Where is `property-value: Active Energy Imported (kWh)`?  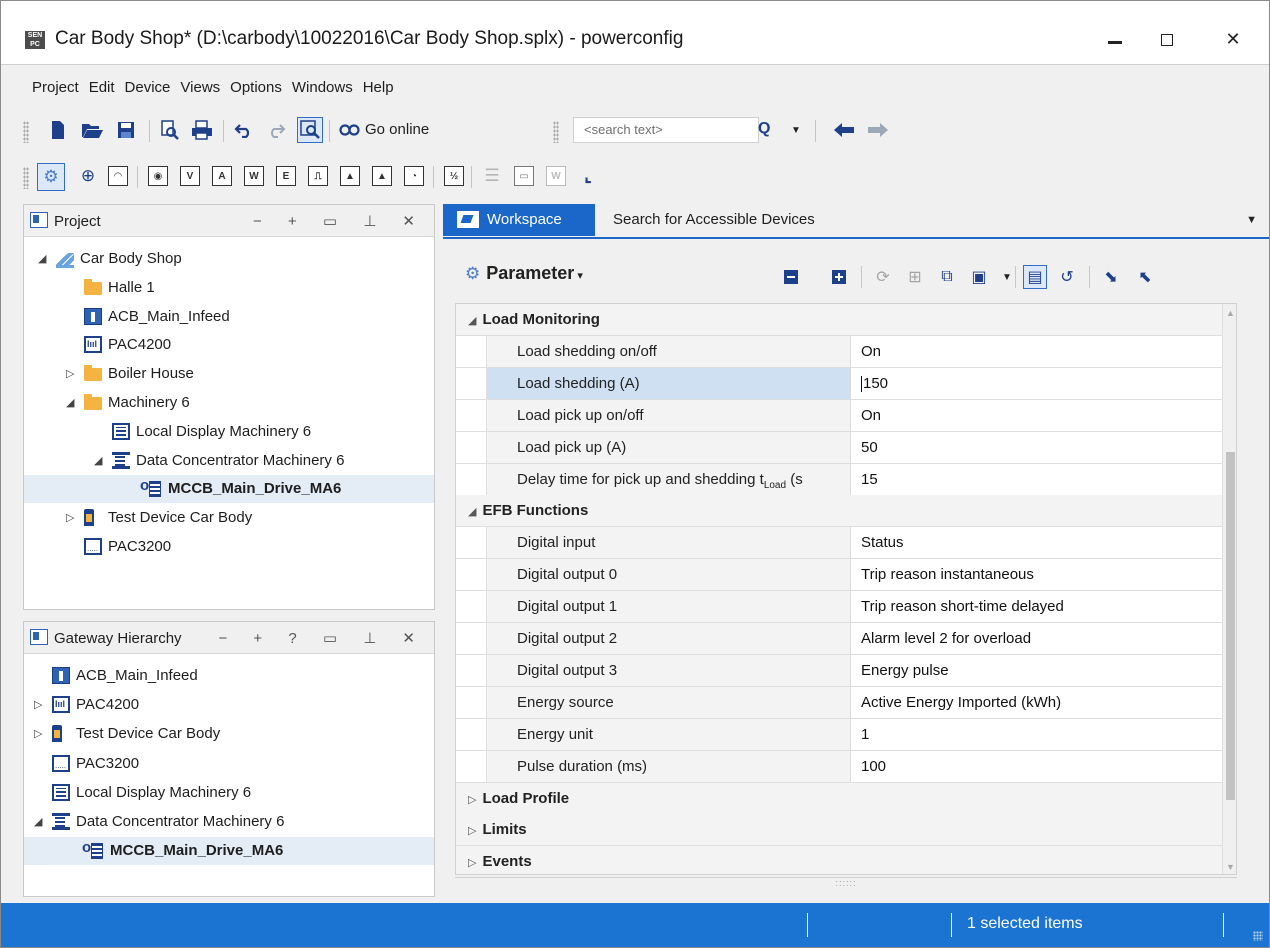
property-value: Active Energy Imported (kWh) is located at coordinates (1036, 702).